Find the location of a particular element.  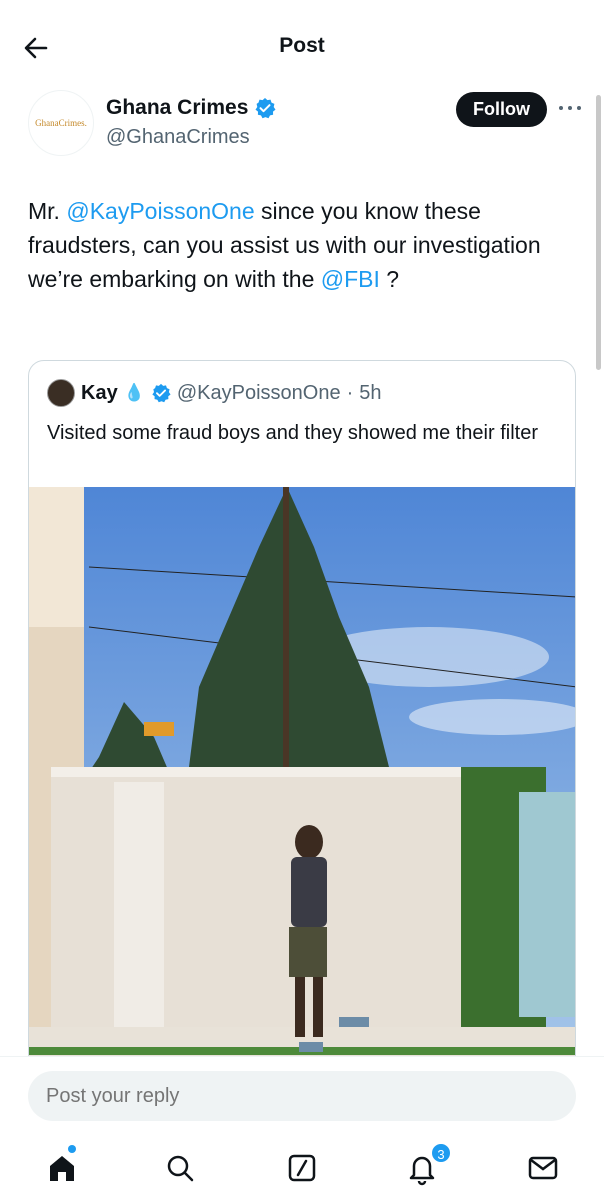

top-header: Post is located at coordinates (302, 46).